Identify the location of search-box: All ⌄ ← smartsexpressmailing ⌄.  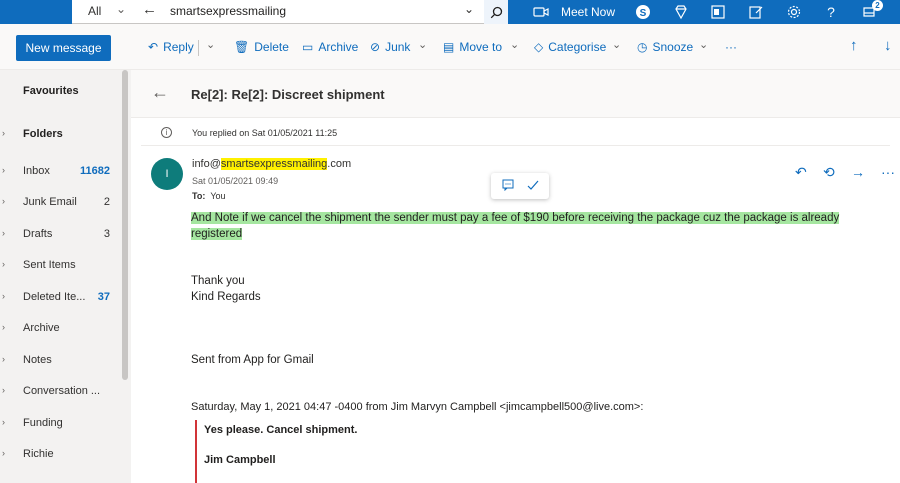
(290, 12).